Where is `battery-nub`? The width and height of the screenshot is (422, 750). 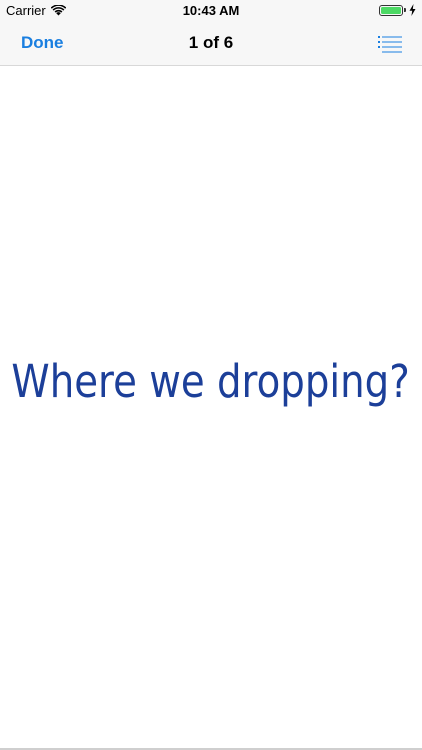
battery-nub is located at coordinates (405, 10).